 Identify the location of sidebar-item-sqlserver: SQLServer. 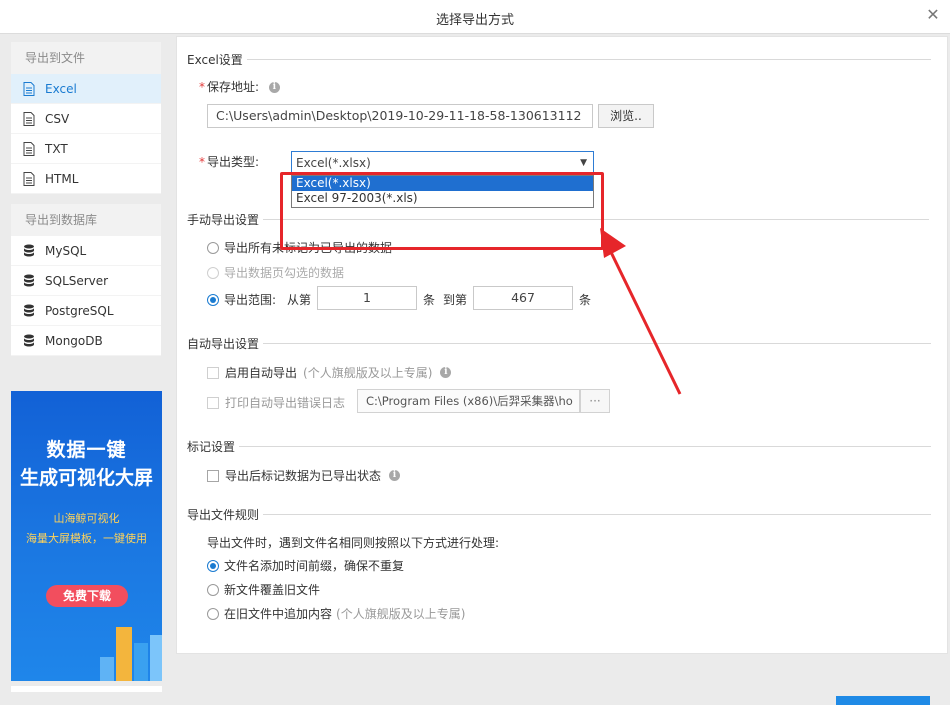
(86, 281).